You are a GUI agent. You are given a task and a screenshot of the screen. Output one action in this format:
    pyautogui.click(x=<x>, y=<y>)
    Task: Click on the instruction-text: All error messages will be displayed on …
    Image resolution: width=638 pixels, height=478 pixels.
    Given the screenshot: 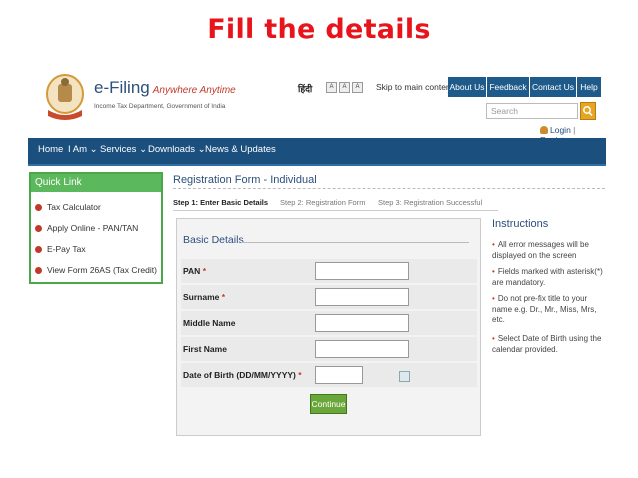 What is the action you would take?
    pyautogui.click(x=540, y=250)
    